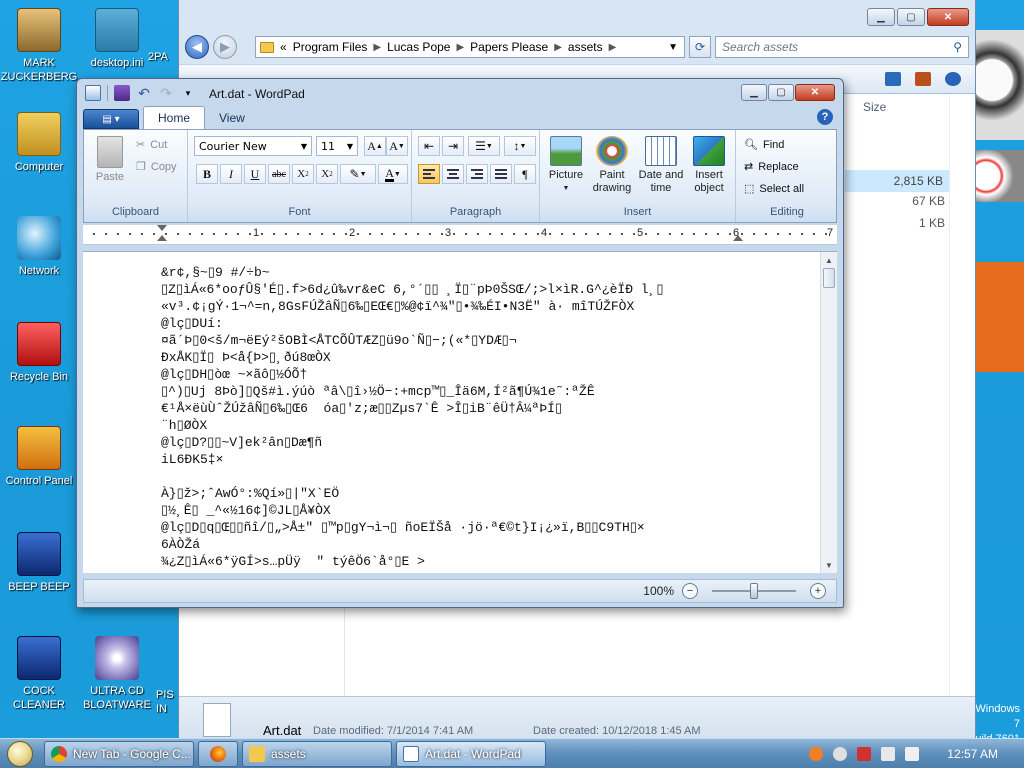 The image size is (1024, 768). Describe the element at coordinates (393, 174) in the screenshot. I see `text-color-button: A ▼` at that location.